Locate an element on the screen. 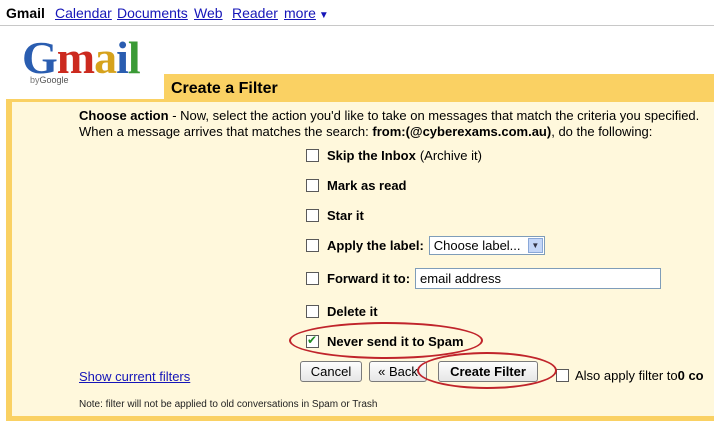 This screenshot has width=714, height=428. option-star: Star it is located at coordinates (335, 215).